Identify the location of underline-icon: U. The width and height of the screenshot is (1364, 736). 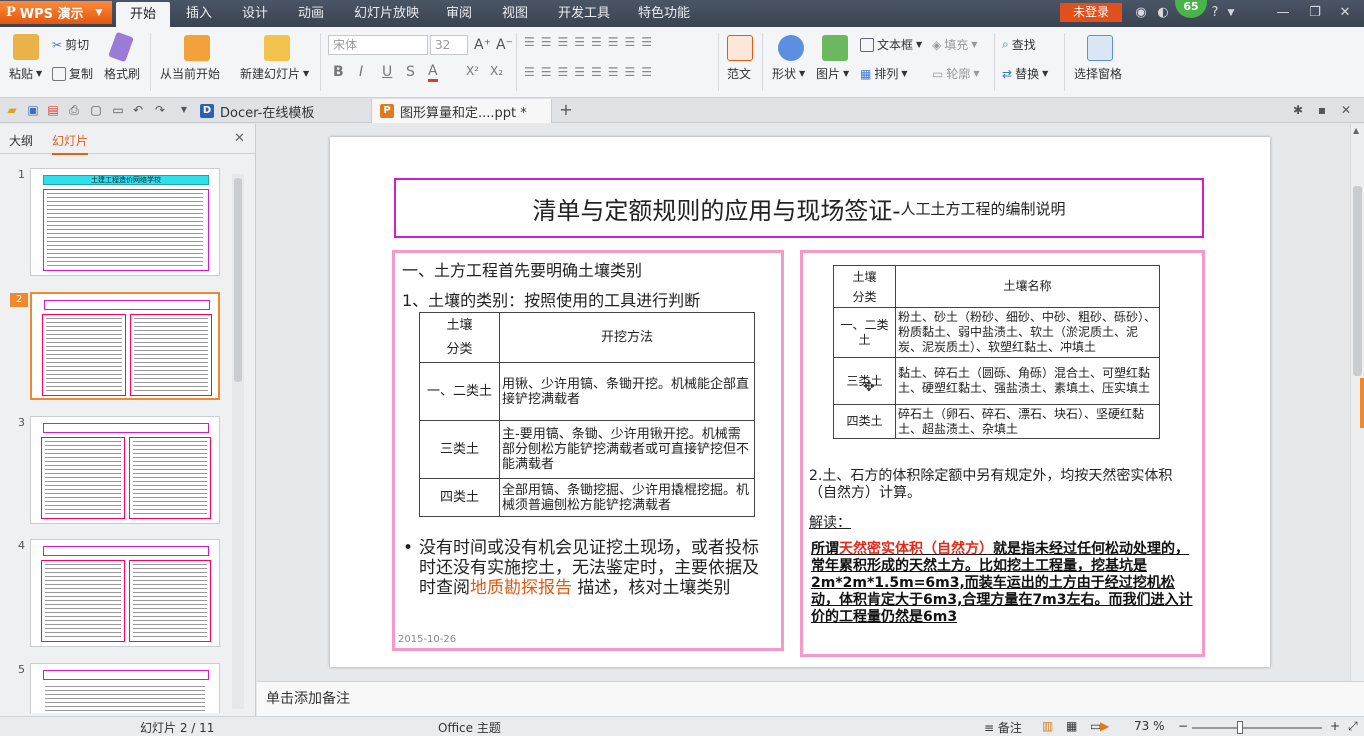
(387, 72).